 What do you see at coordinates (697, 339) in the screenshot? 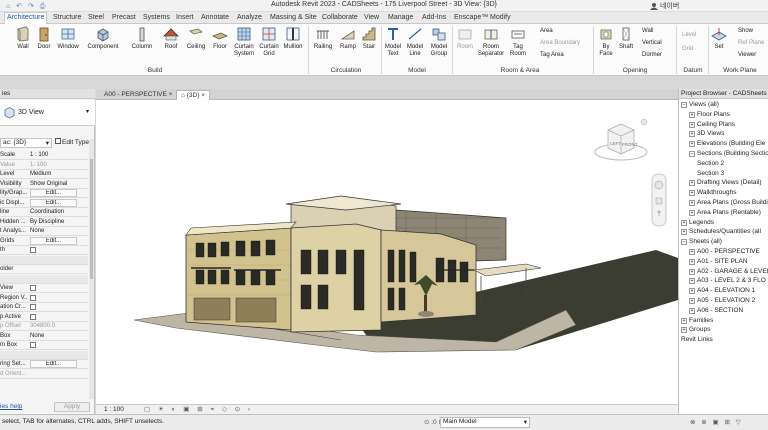
I see `browser-item: Revit Links` at bounding box center [697, 339].